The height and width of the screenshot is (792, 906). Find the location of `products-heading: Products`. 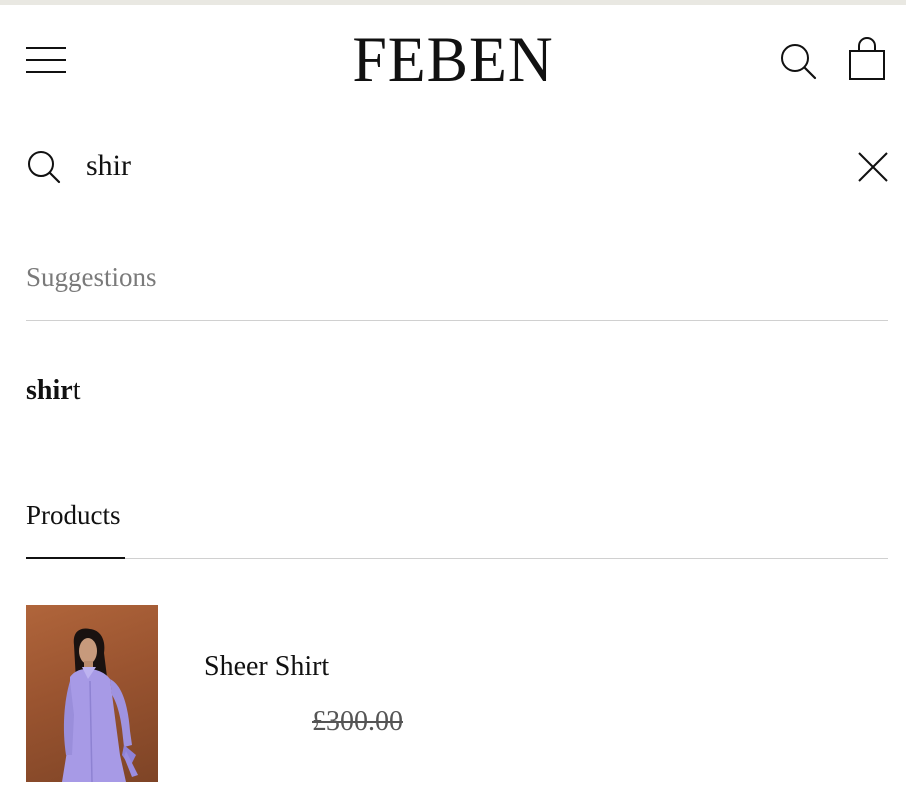

products-heading: Products is located at coordinates (73, 515).